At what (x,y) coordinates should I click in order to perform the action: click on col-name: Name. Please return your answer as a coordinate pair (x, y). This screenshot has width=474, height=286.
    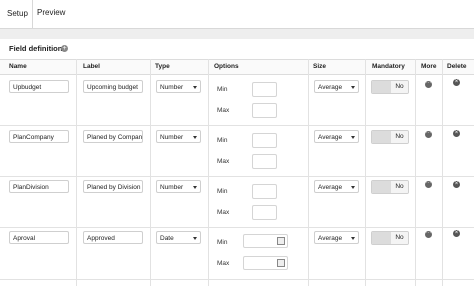
    Looking at the image, I should click on (18, 66).